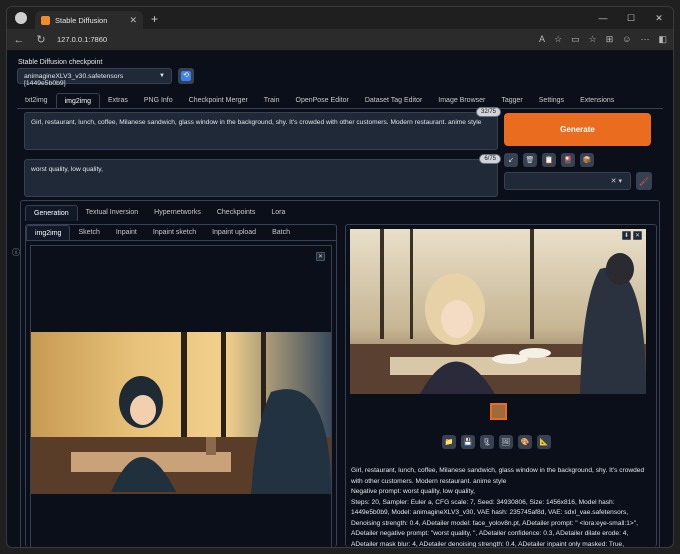 The height and width of the screenshot is (554, 680). What do you see at coordinates (118, 100) in the screenshot?
I see `tab-extras: Extras` at bounding box center [118, 100].